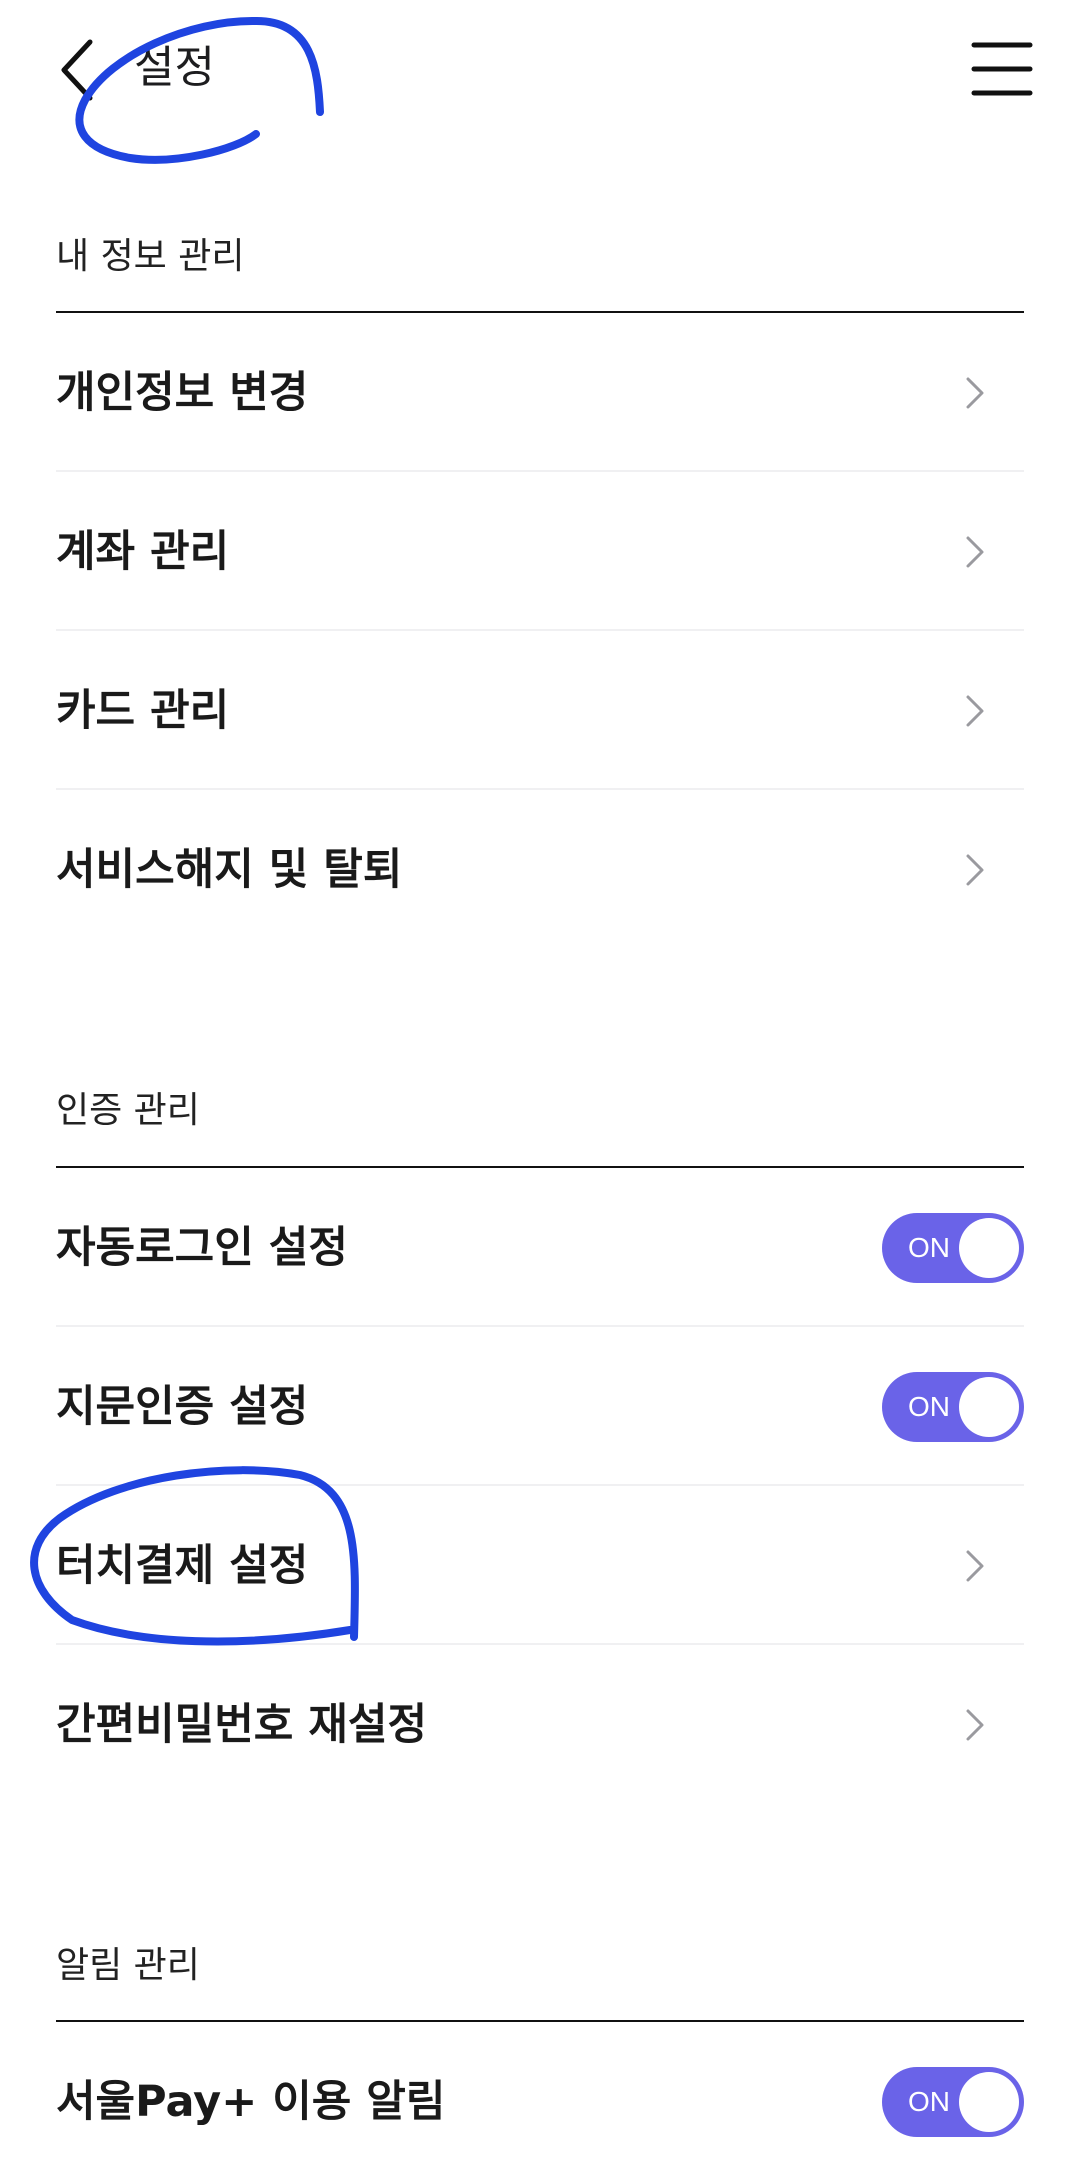 The image size is (1080, 2181). I want to click on auto-login-toggle: ON, so click(953, 1247).